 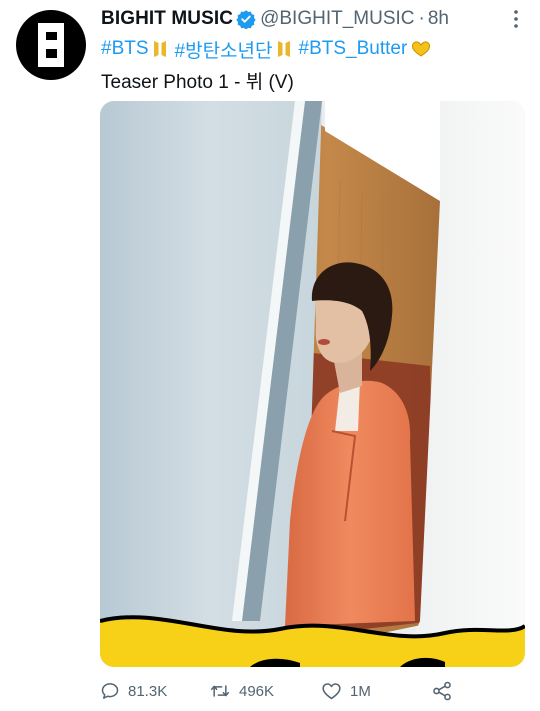 I want to click on reply-icon, so click(x=110, y=691).